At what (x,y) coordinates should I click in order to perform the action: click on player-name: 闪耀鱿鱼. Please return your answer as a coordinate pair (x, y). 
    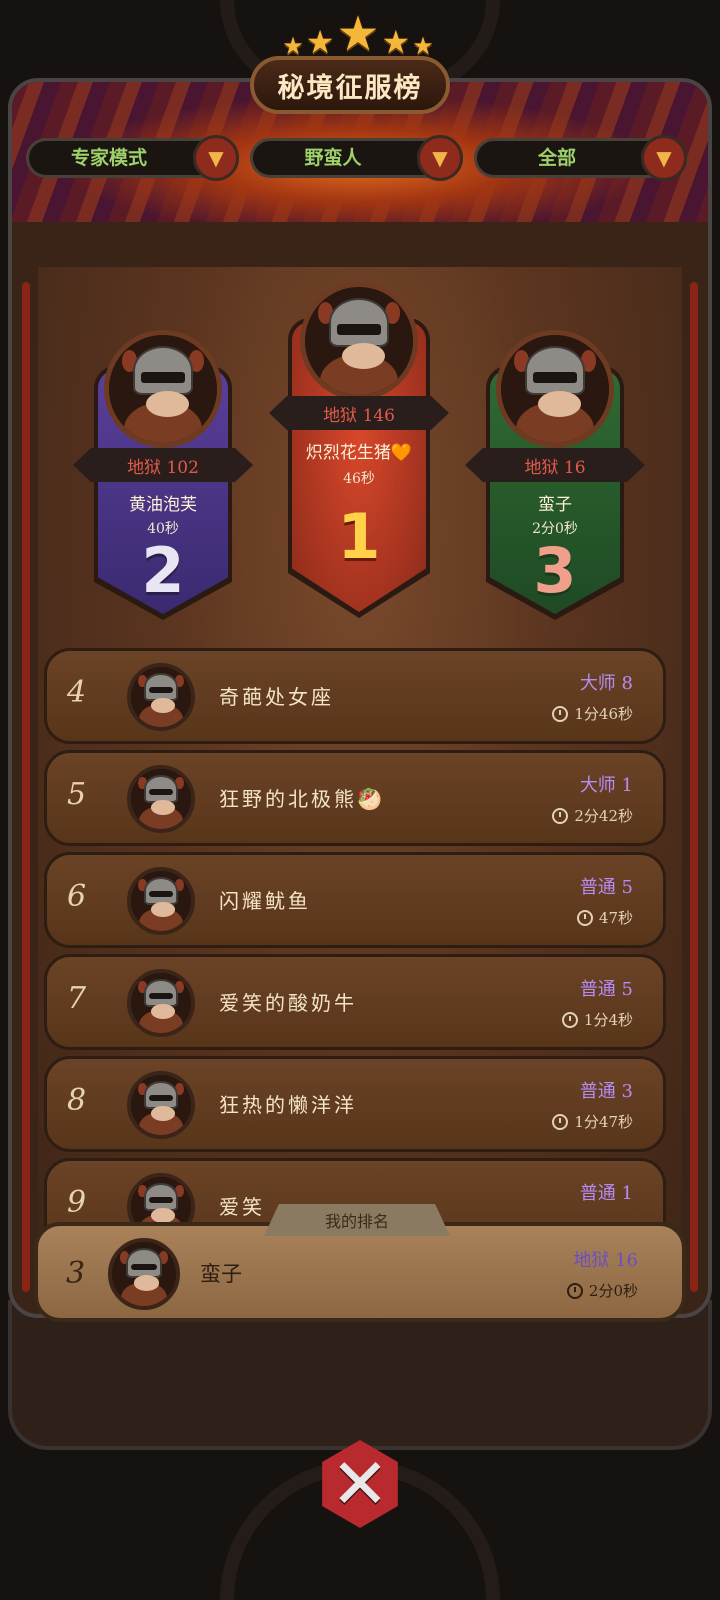
    Looking at the image, I should click on (265, 901).